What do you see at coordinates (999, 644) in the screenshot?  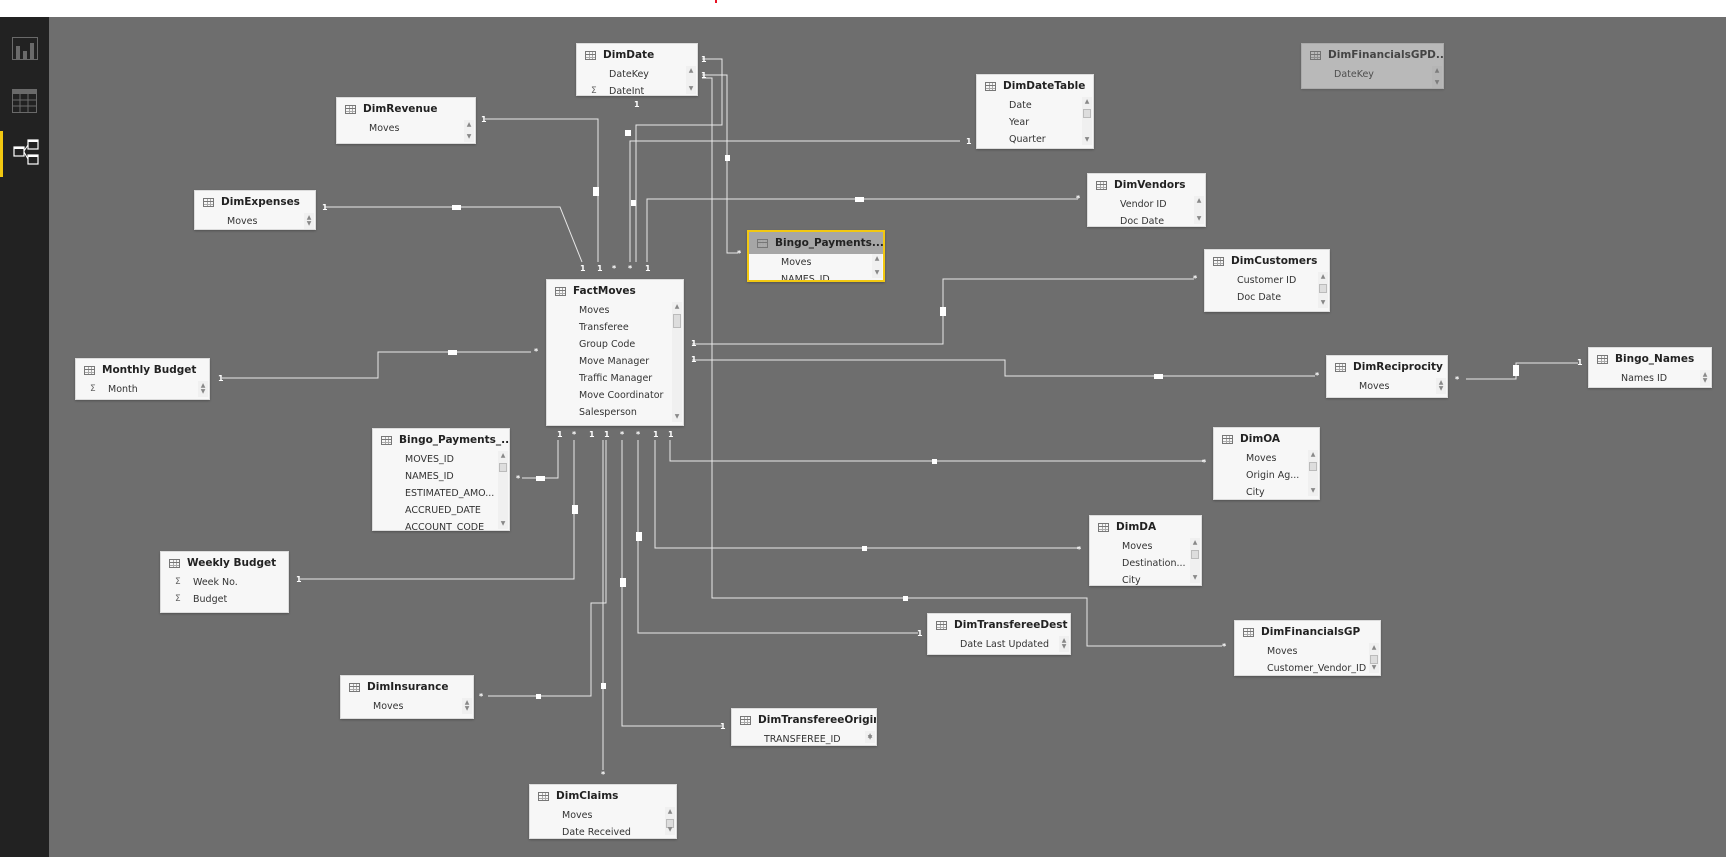 I see `field-item: Date Last Updated` at bounding box center [999, 644].